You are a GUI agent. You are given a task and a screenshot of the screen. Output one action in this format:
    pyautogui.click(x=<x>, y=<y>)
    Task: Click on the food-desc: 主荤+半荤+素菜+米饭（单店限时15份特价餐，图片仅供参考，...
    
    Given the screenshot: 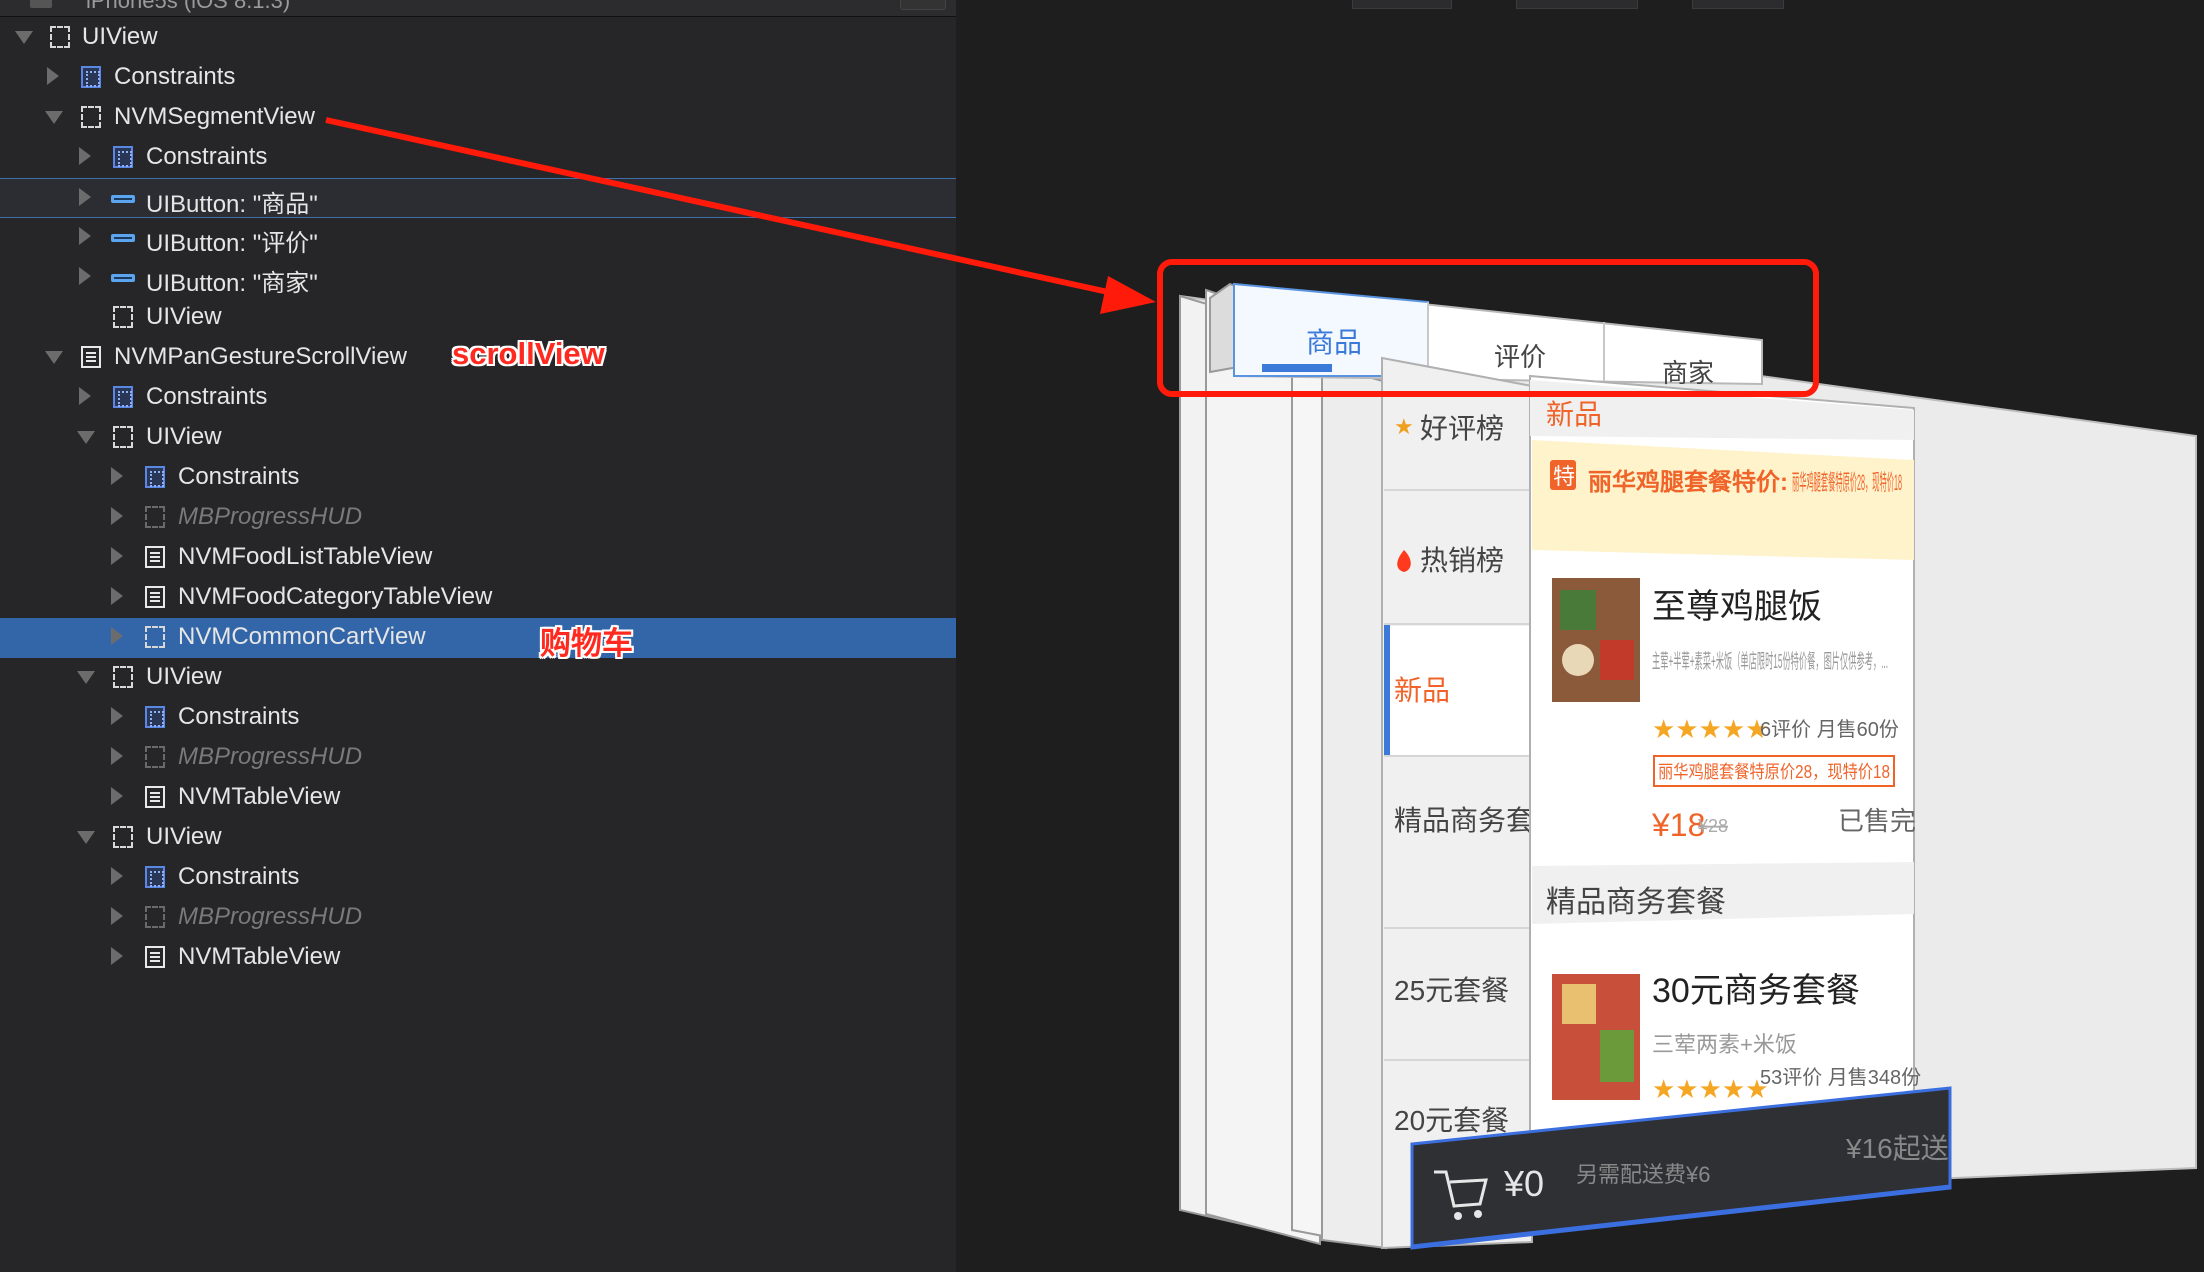 What is the action you would take?
    pyautogui.click(x=1770, y=661)
    